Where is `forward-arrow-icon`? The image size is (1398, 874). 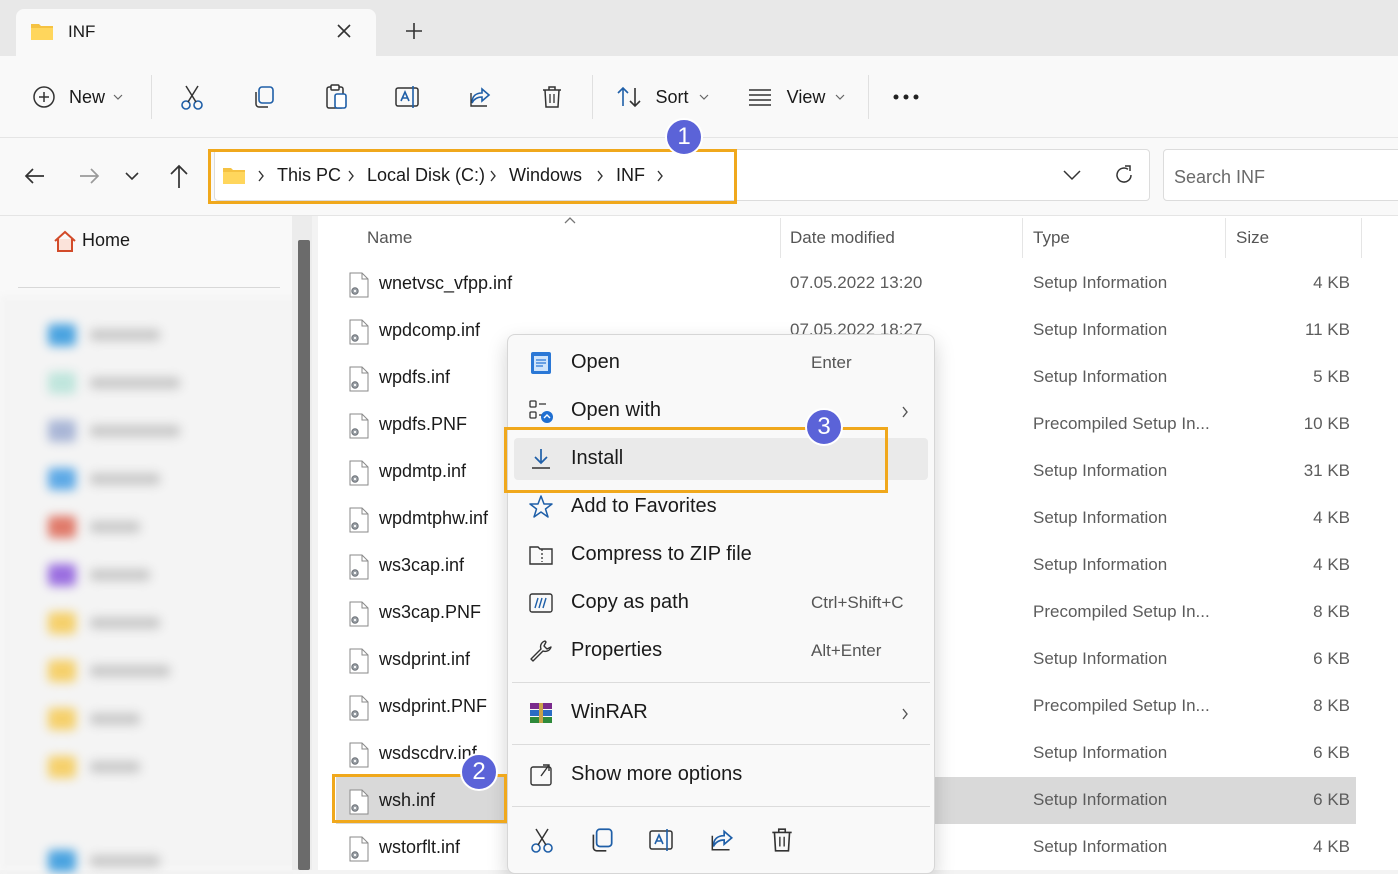
forward-arrow-icon is located at coordinates (89, 176).